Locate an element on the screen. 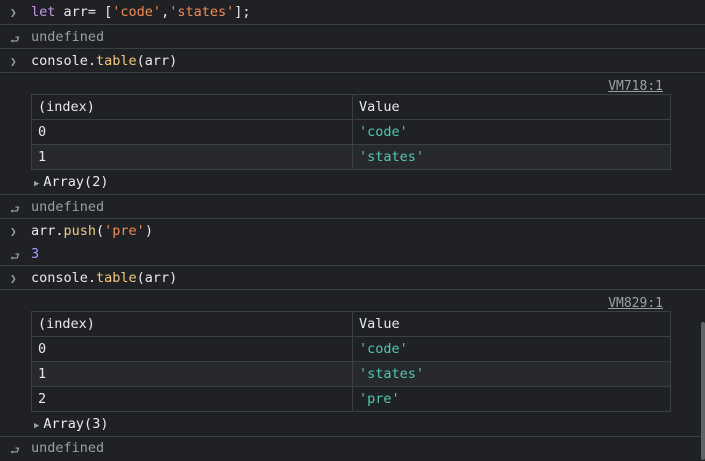  console-input-row: ❯ let arr= ['code','states']; is located at coordinates (352, 12).